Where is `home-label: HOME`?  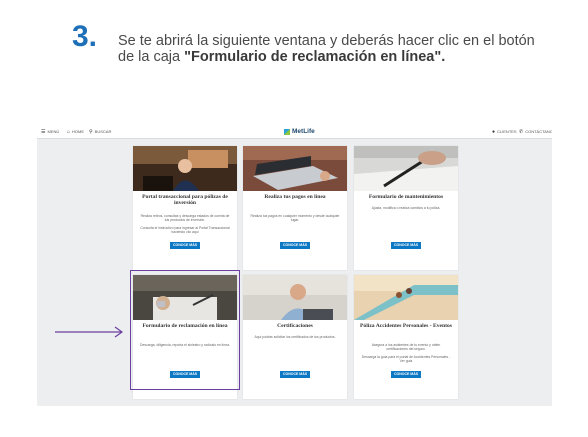
home-label: HOME is located at coordinates (78, 131).